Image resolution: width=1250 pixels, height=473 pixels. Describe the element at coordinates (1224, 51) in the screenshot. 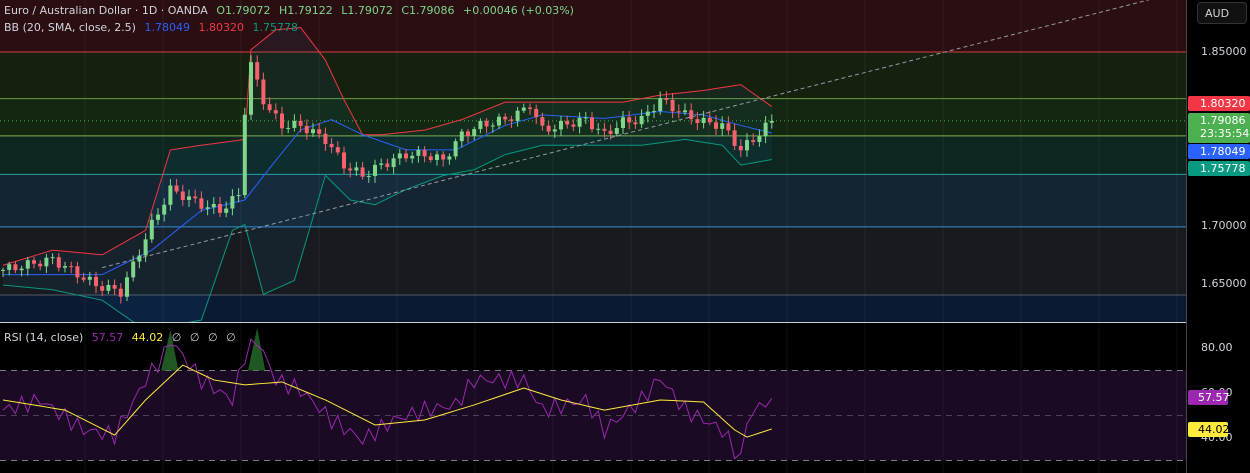

I see `price-tick: 1.85000` at that location.